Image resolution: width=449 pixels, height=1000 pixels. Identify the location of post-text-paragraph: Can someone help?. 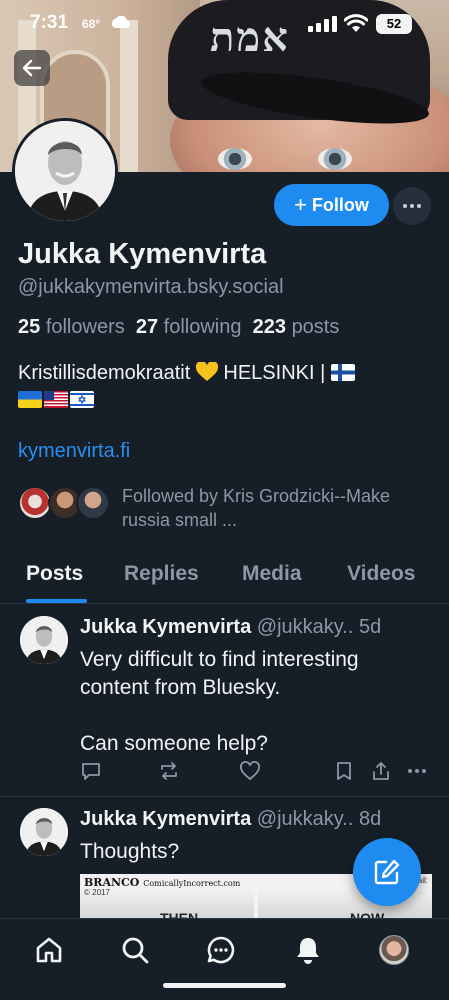
(174, 743).